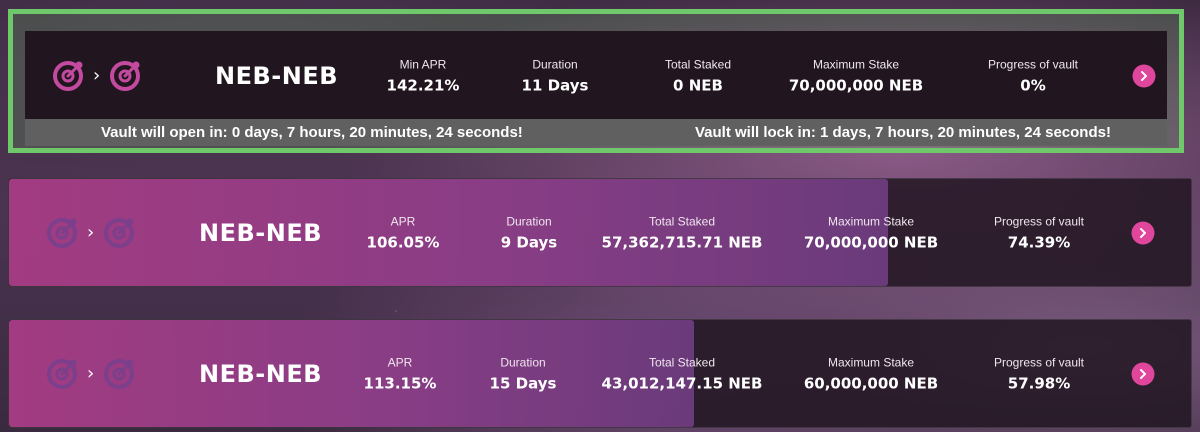  I want to click on total-staked-stat: Total Staked 0 NEB, so click(698, 75).